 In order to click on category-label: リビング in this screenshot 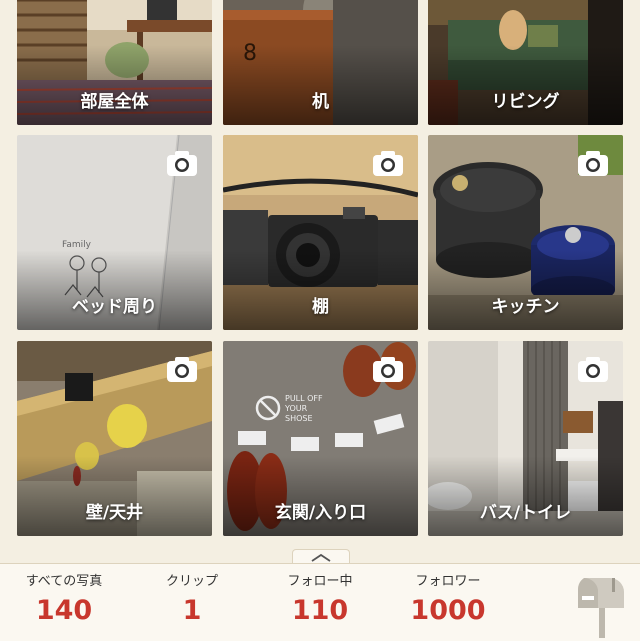, I will do `click(525, 102)`.